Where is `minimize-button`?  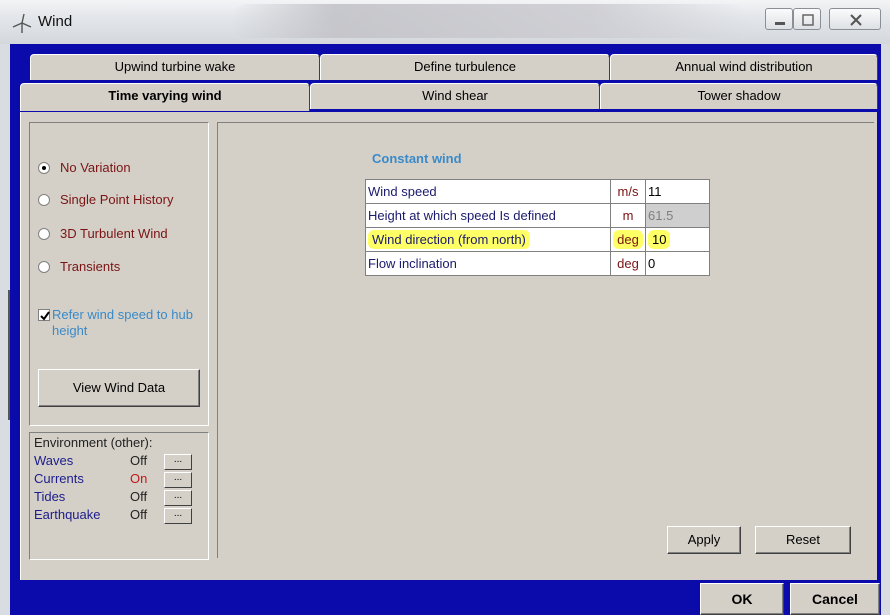 minimize-button is located at coordinates (779, 19).